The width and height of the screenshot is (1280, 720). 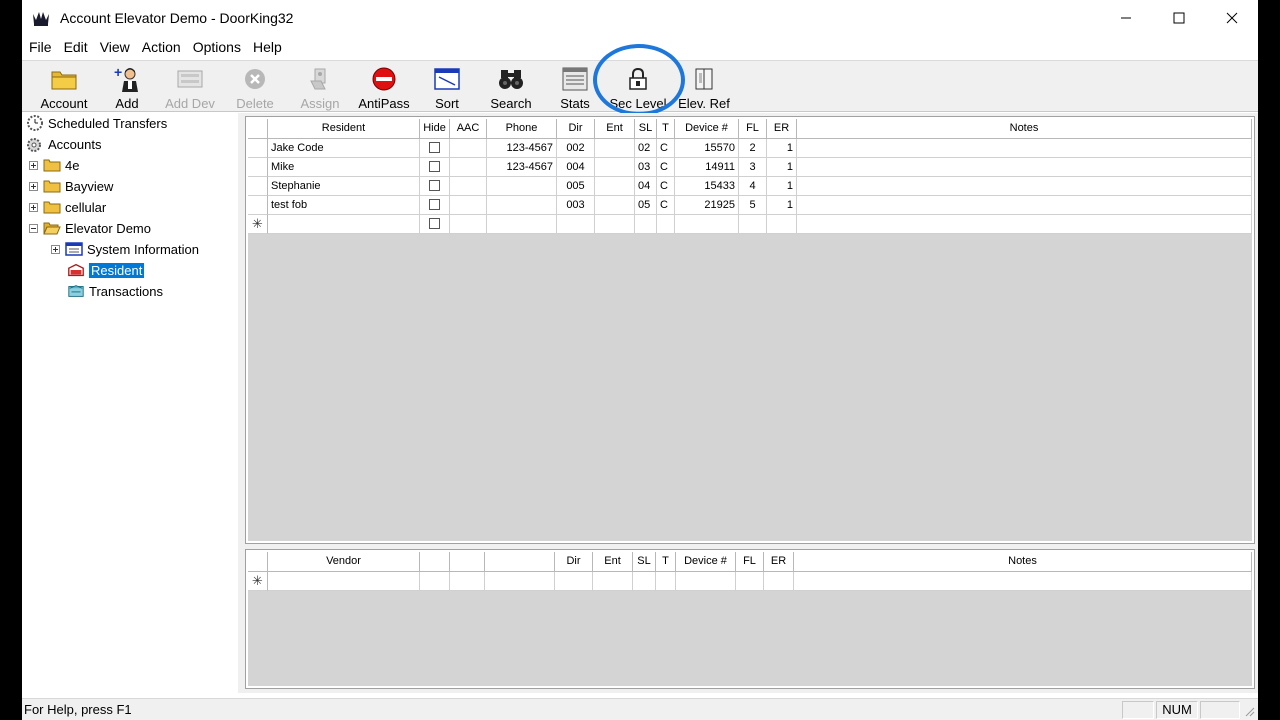 What do you see at coordinates (344, 205) in the screenshot?
I see `cell-resident: test fob` at bounding box center [344, 205].